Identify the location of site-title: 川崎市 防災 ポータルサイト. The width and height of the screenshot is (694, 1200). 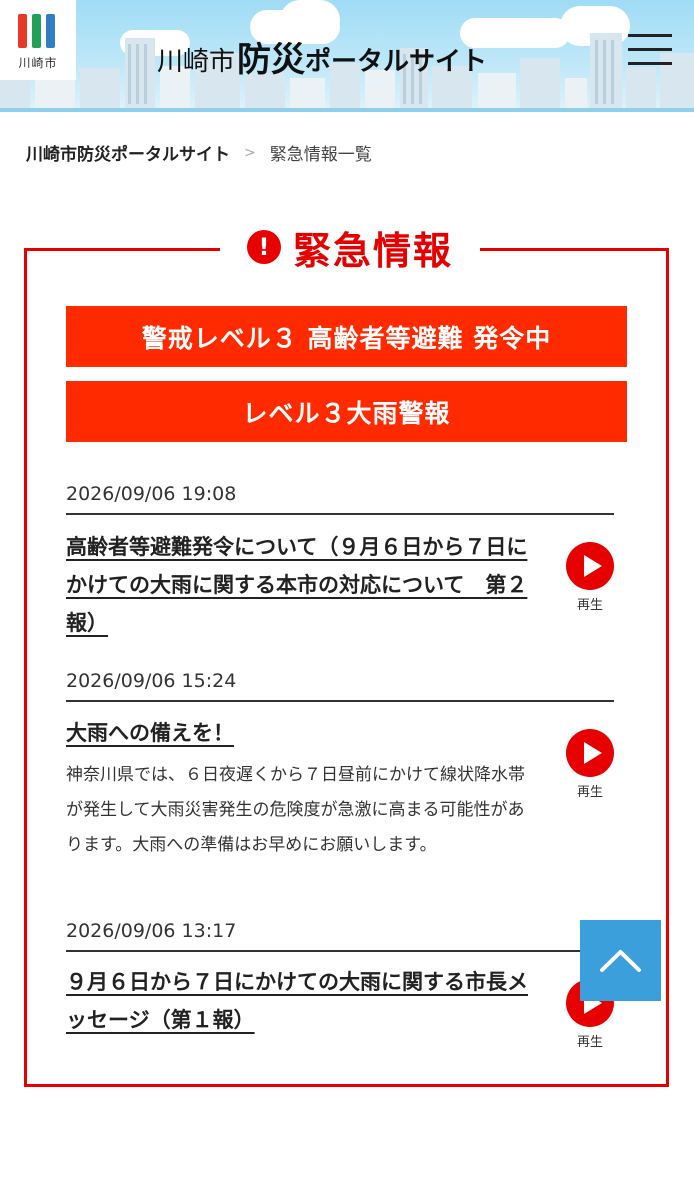
(322, 56).